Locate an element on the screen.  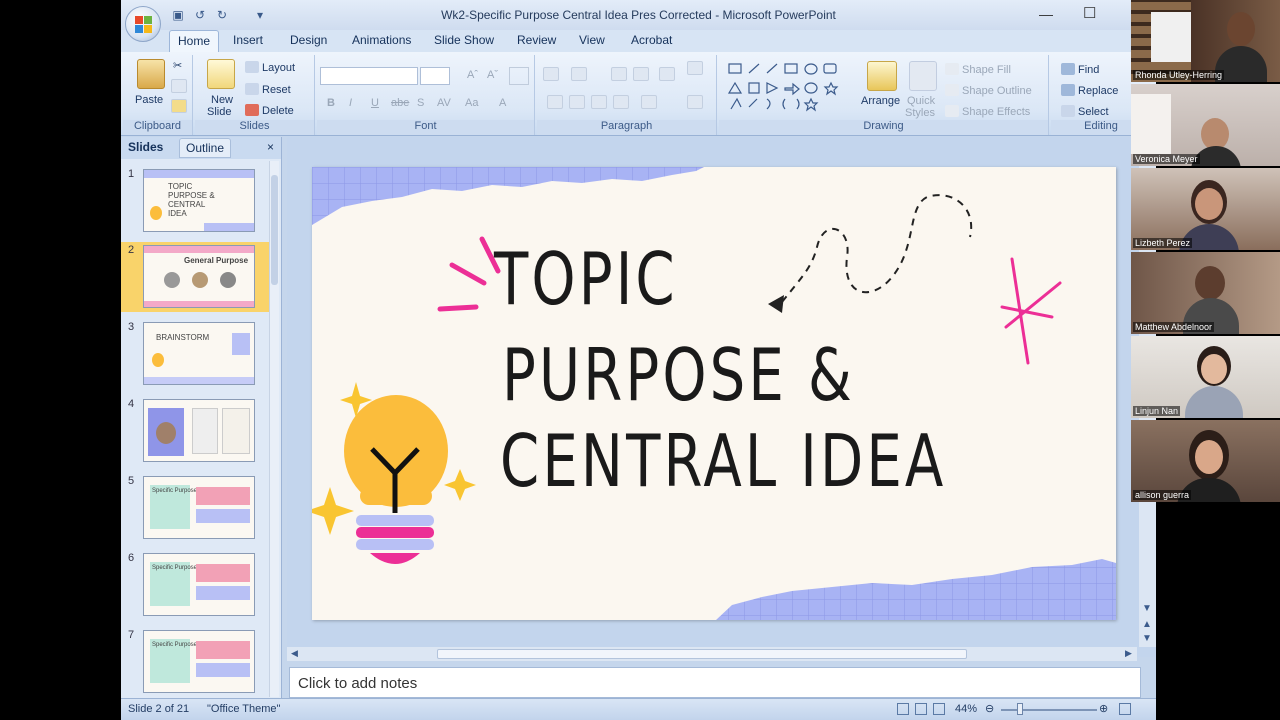
char-spacing-icon: AV is located at coordinates (444, 103).